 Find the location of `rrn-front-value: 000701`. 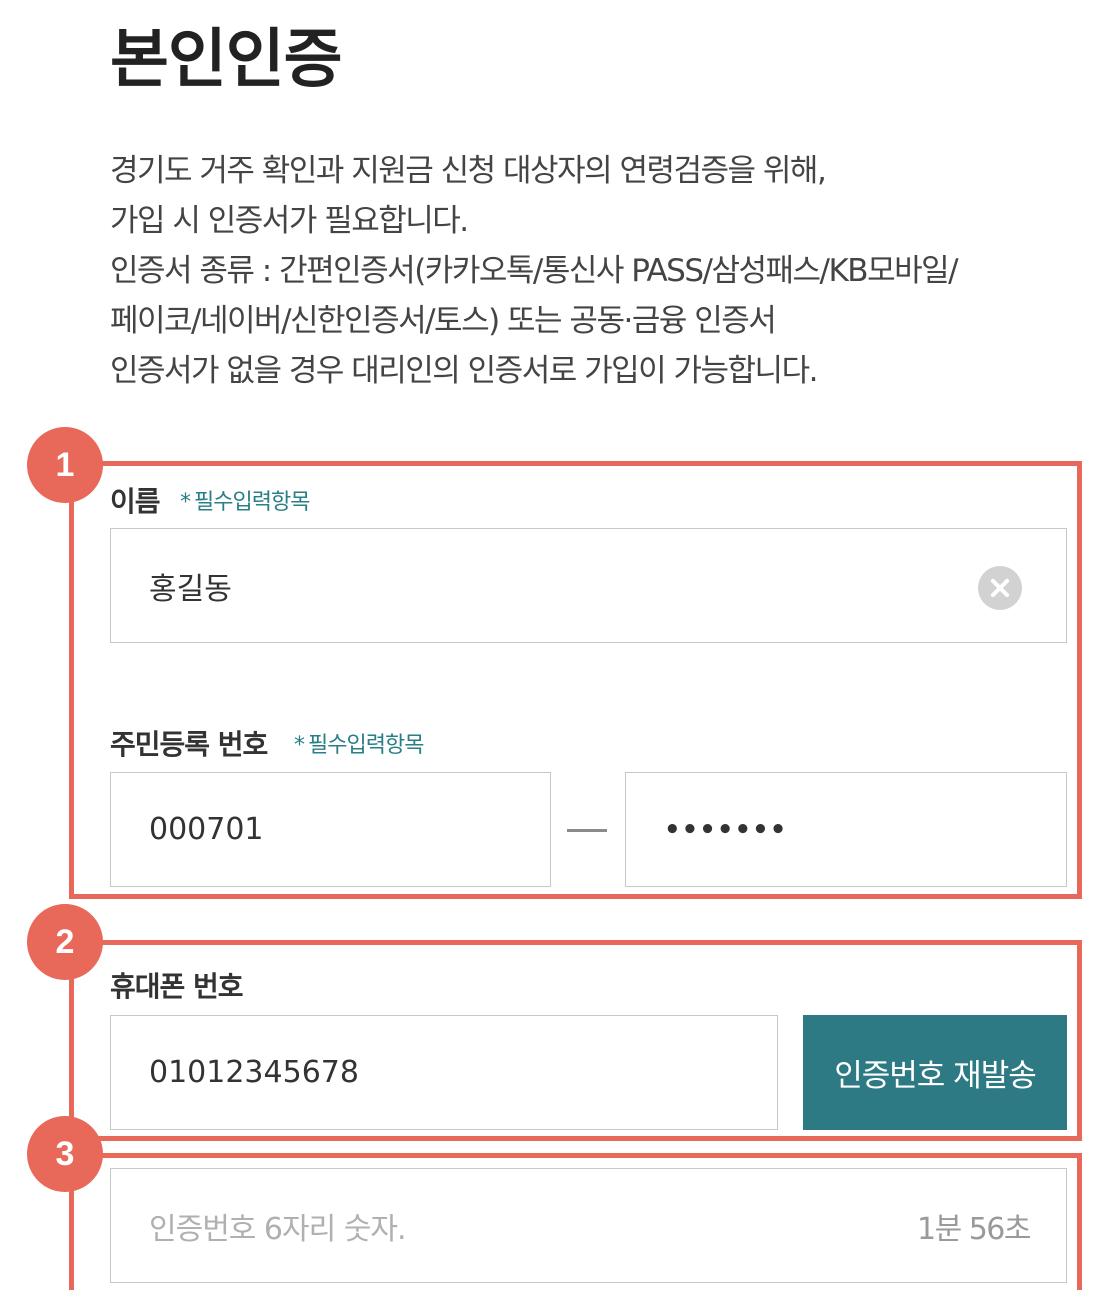

rrn-front-value: 000701 is located at coordinates (206, 829).